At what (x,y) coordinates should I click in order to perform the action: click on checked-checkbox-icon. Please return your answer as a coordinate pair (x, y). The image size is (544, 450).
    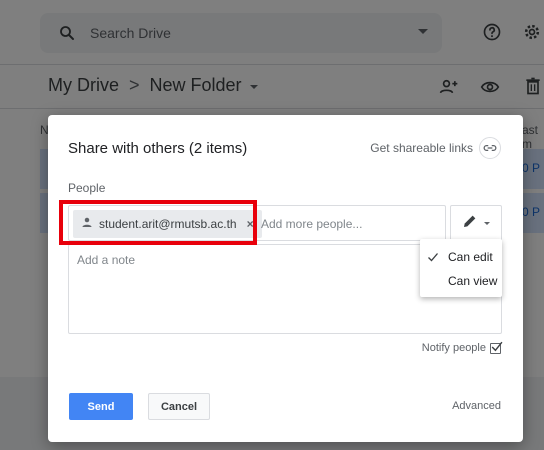
    Looking at the image, I should click on (496, 347).